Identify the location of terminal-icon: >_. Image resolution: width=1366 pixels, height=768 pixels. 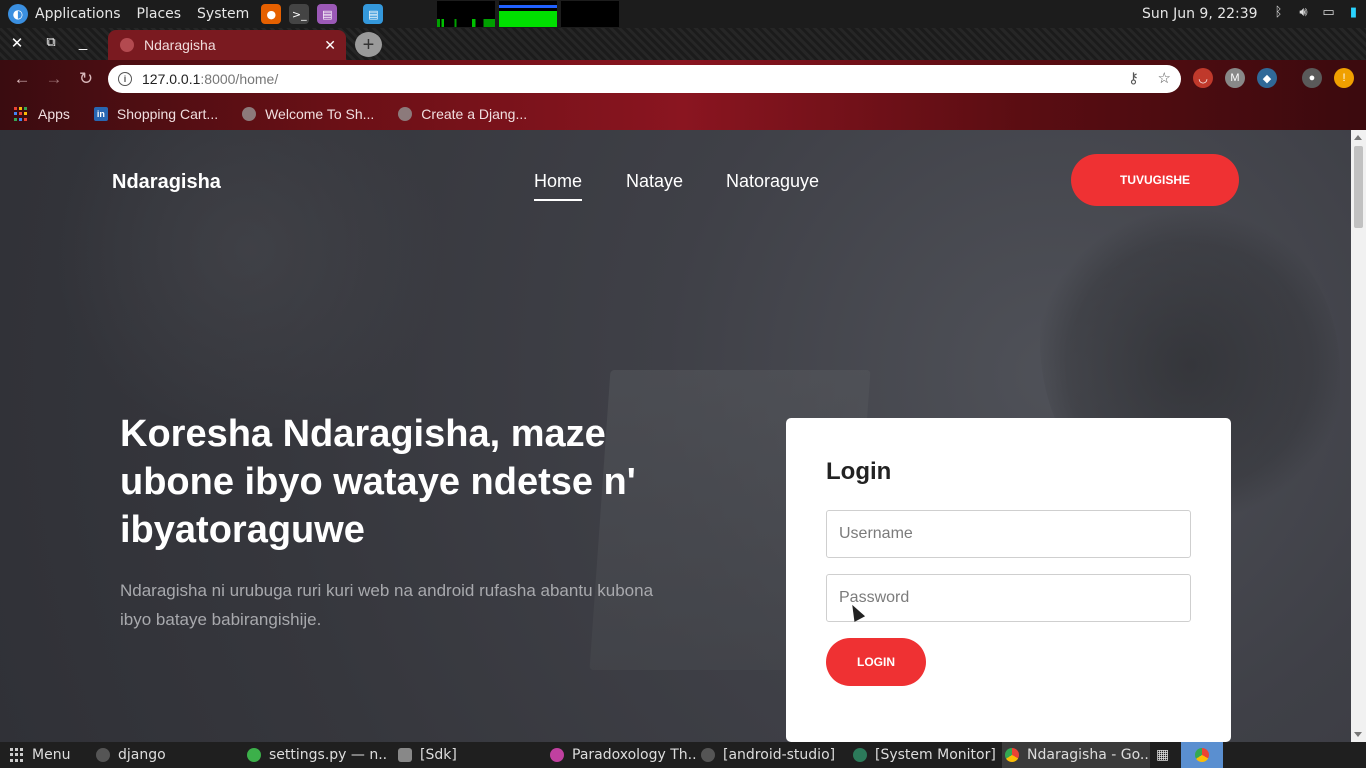
(299, 14).